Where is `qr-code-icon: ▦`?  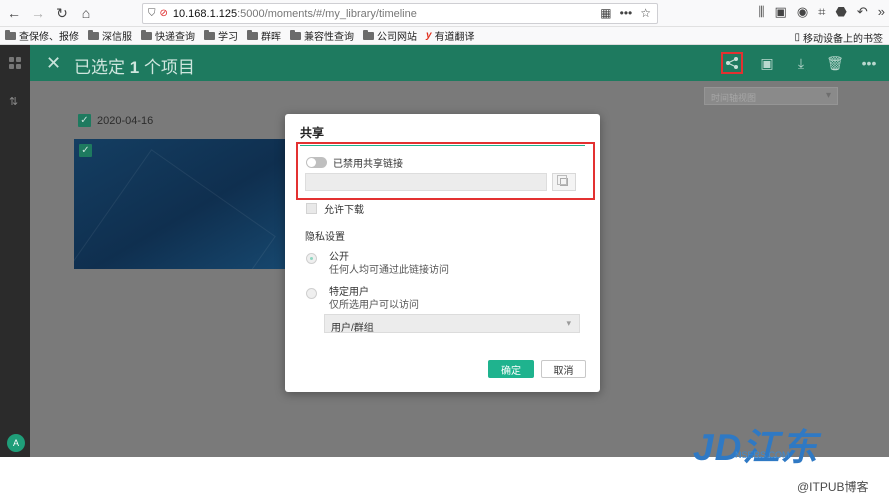
qr-code-icon: ▦ is located at coordinates (605, 13).